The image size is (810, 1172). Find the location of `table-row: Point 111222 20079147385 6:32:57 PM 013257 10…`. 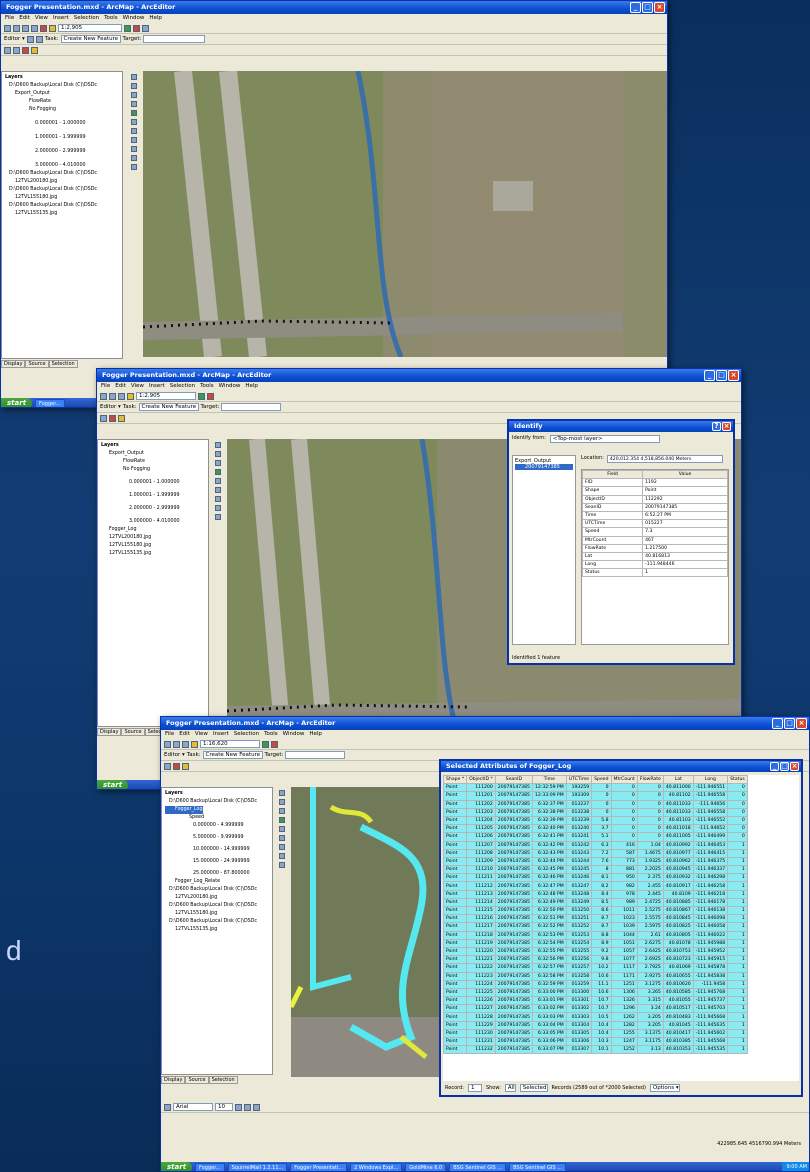

table-row: Point 111222 20079147385 6:32:57 PM 013257 10… is located at coordinates (595, 968).